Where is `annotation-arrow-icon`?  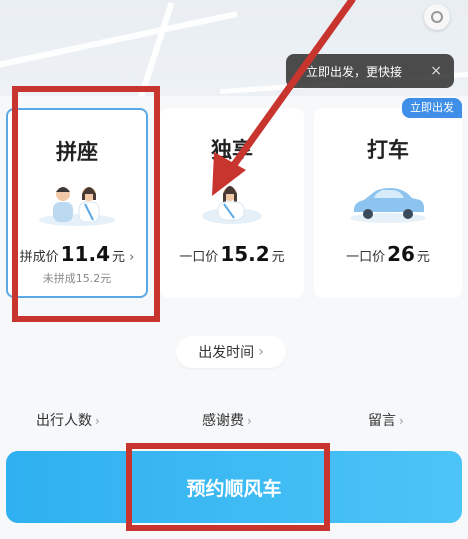
annotation-arrow-icon is located at coordinates (284, 98).